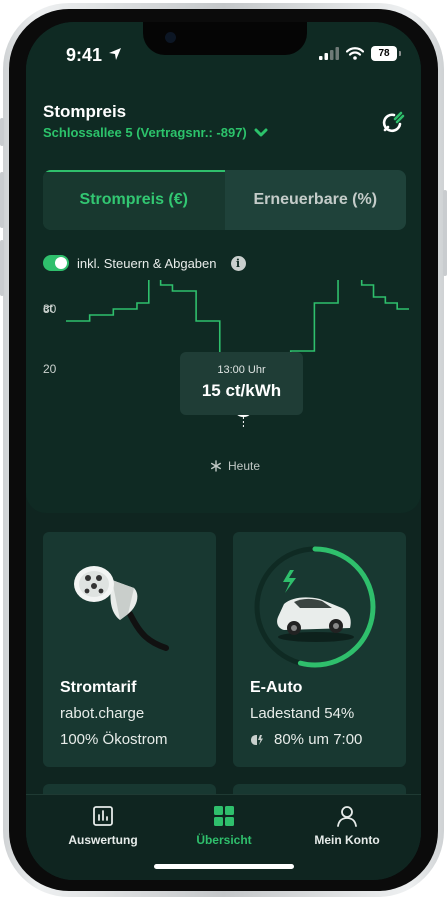 Image resolution: width=447 pixels, height=900 pixels. What do you see at coordinates (170, 37) in the screenshot?
I see `camera` at bounding box center [170, 37].